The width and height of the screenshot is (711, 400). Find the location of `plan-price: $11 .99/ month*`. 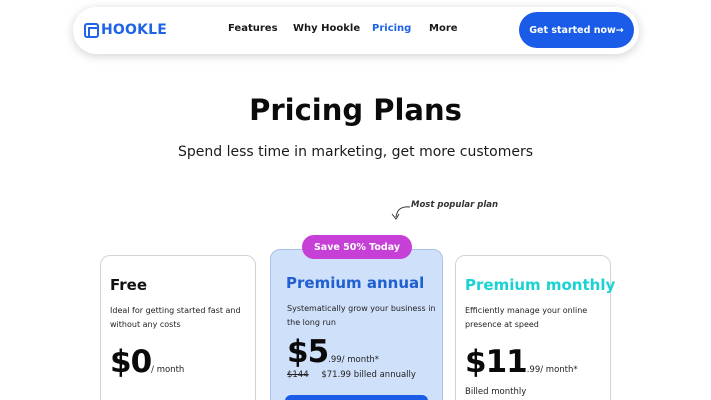

plan-price: $11 .99/ month* is located at coordinates (521, 362).